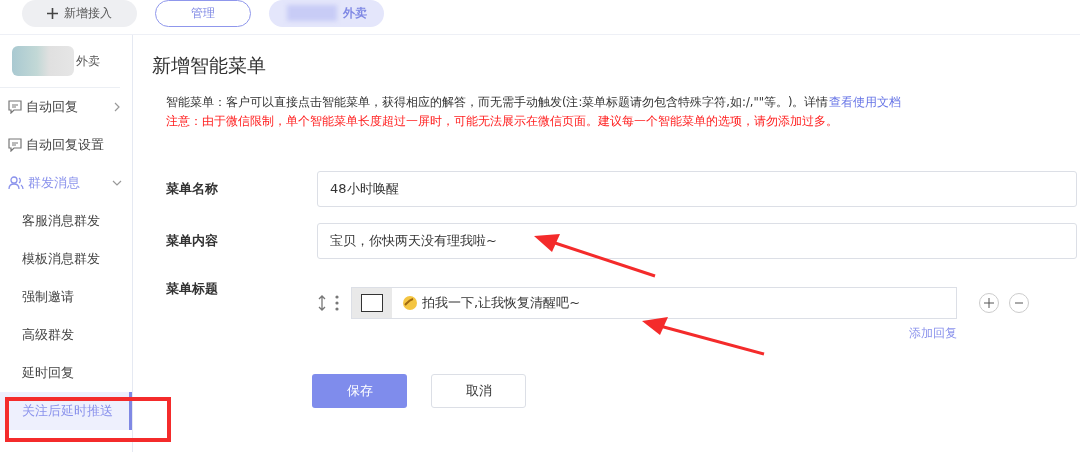 Image resolution: width=1080 pixels, height=452 pixels. What do you see at coordinates (66, 259) in the screenshot?
I see `sidebar-subitem: 模板消息群发` at bounding box center [66, 259].